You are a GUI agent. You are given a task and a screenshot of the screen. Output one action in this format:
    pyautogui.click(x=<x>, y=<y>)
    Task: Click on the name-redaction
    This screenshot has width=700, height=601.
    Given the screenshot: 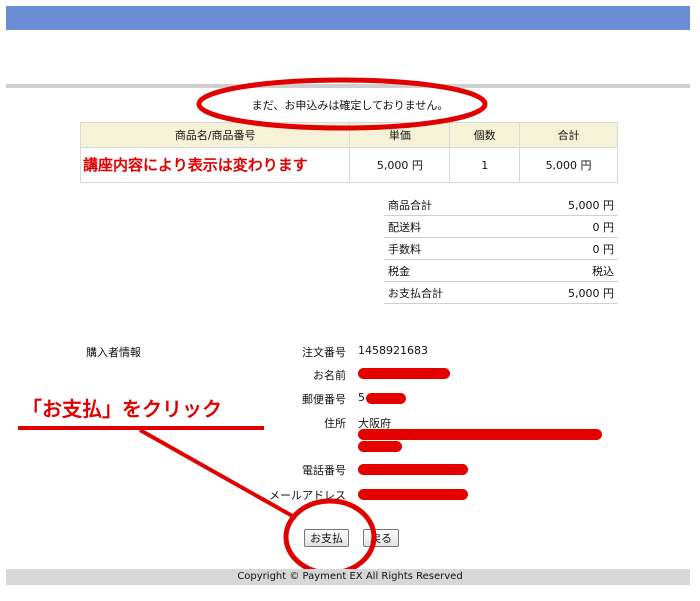 What is the action you would take?
    pyautogui.click(x=404, y=373)
    